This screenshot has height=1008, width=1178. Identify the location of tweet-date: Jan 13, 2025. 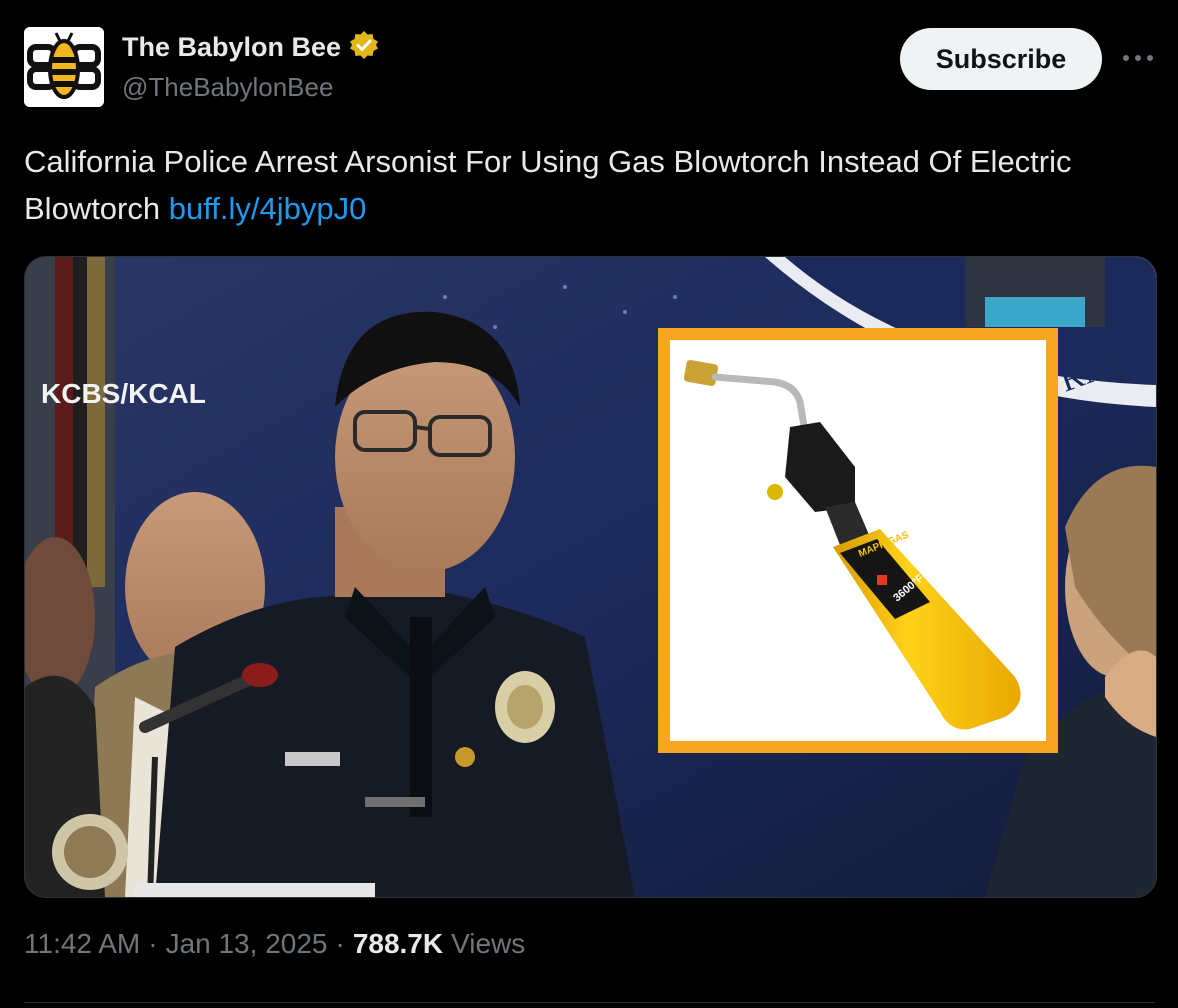
(247, 944).